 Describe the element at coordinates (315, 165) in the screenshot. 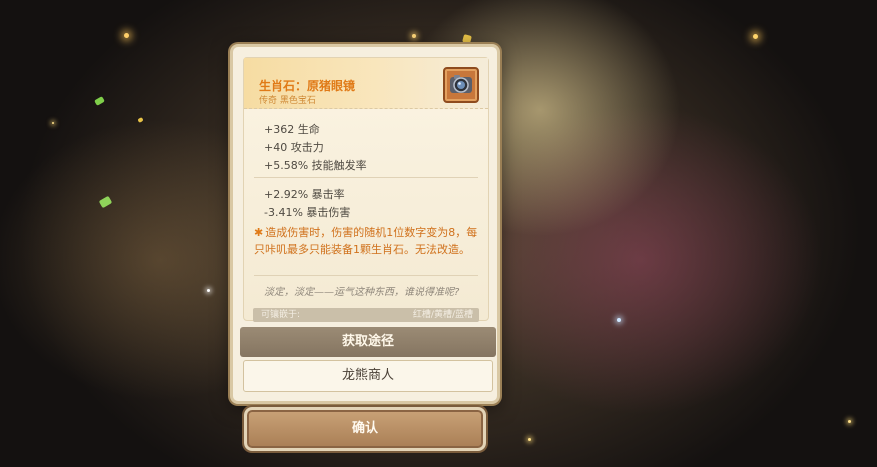

I see `base-stat: +5.58% 技能触发率` at that location.